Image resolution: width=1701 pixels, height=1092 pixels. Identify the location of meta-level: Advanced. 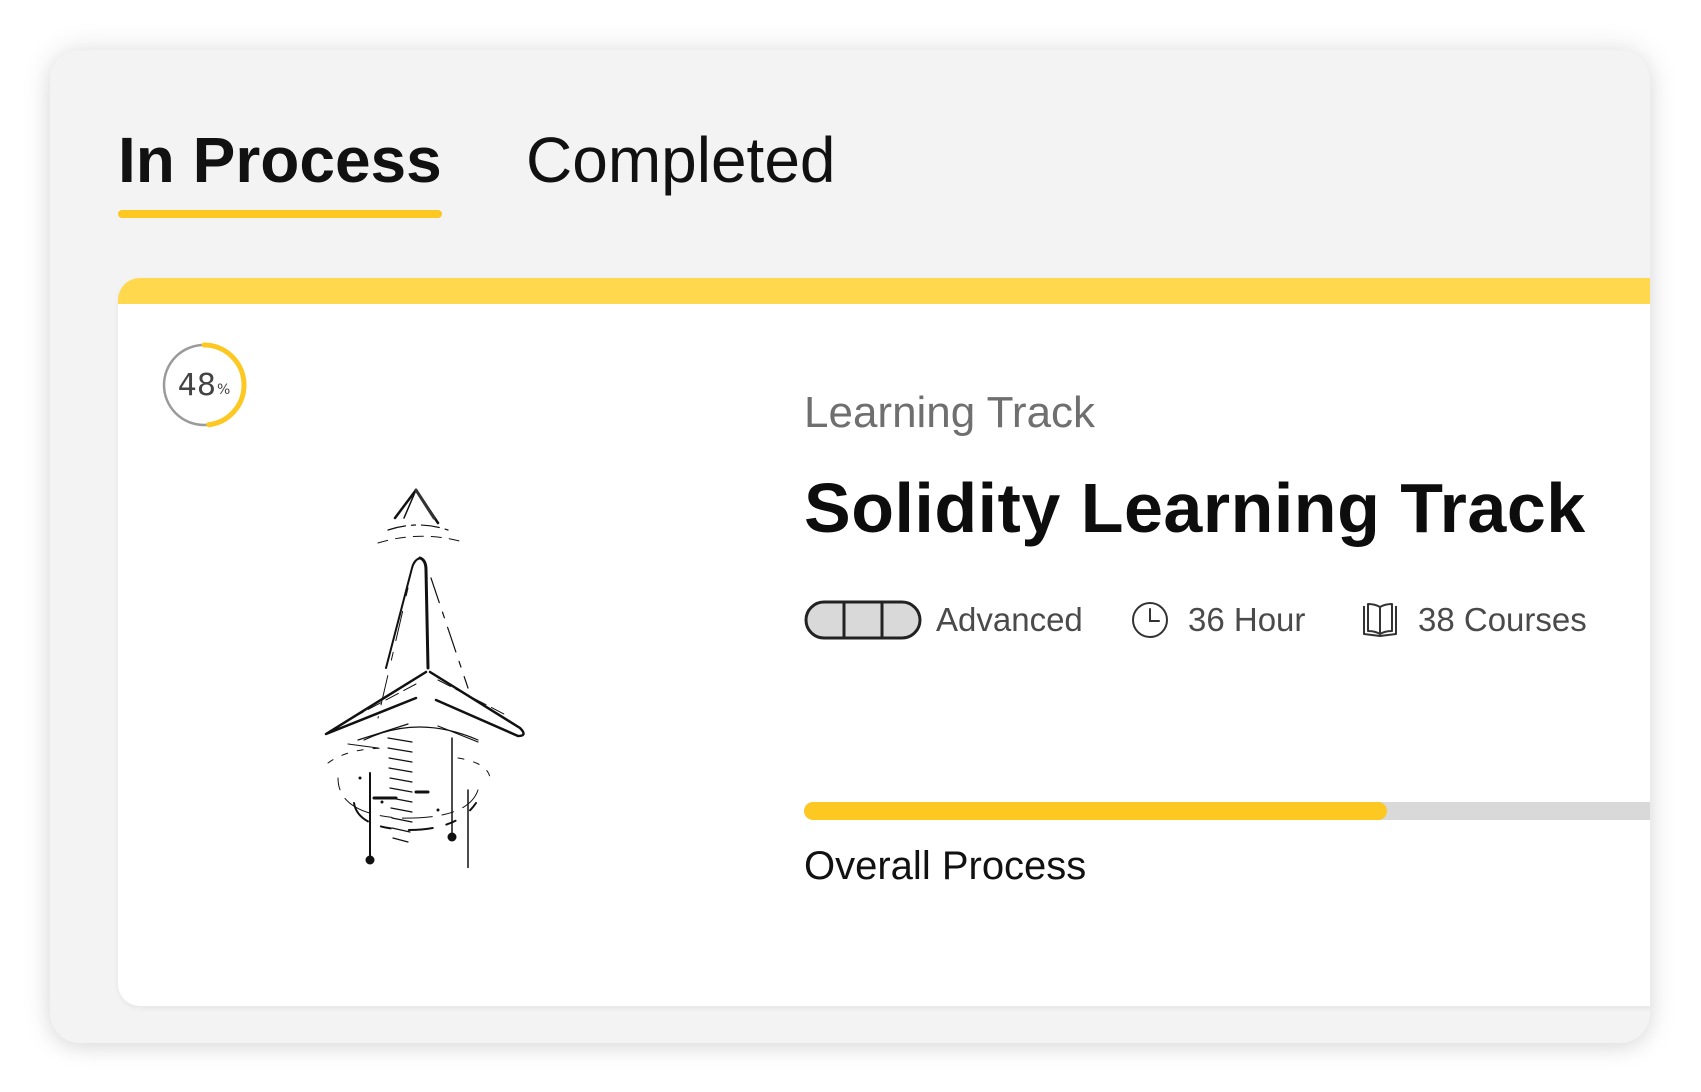
(943, 620).